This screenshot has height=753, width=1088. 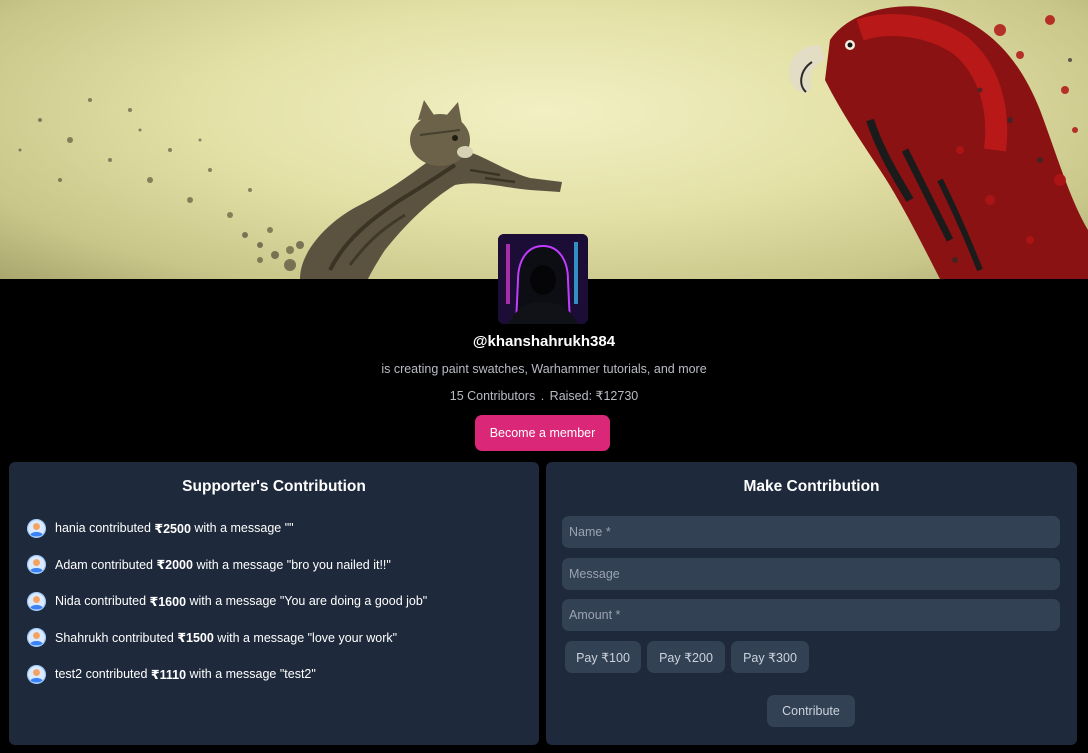 I want to click on pay-100-button: Pay ₹100, so click(x=603, y=657).